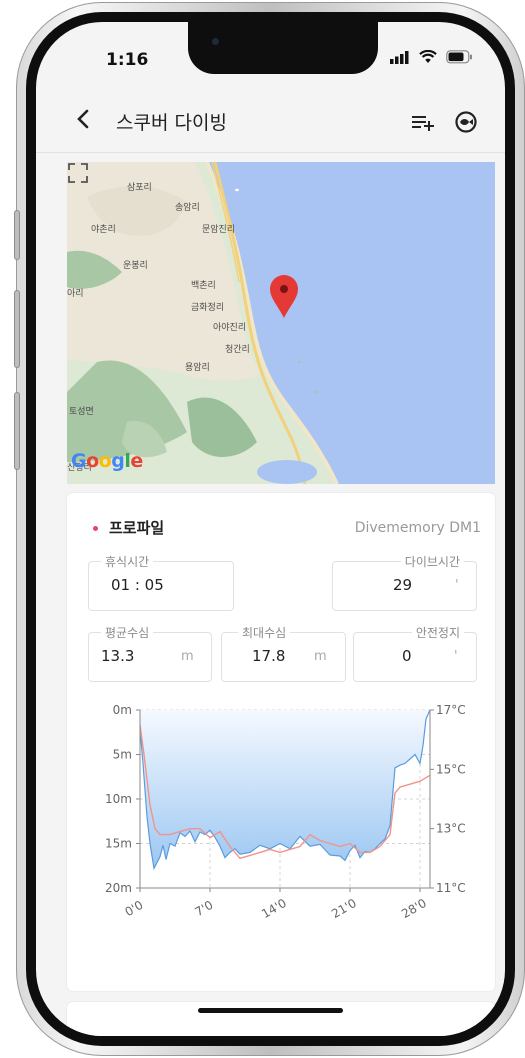 Image resolution: width=525 pixels, height=1058 pixels. What do you see at coordinates (451, 829) in the screenshot?
I see `y-right-tick-label: 13°C` at bounding box center [451, 829].